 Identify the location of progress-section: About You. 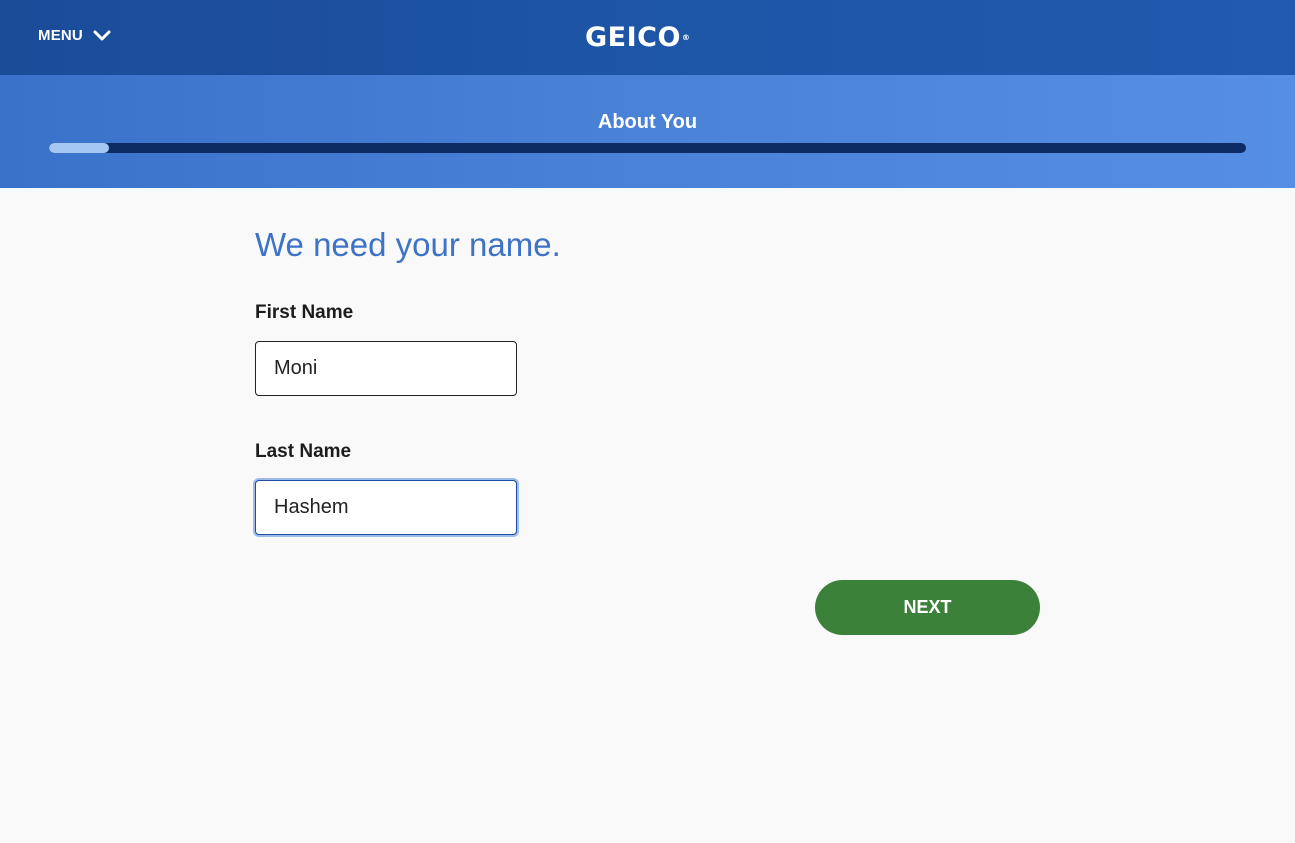
(647, 131).